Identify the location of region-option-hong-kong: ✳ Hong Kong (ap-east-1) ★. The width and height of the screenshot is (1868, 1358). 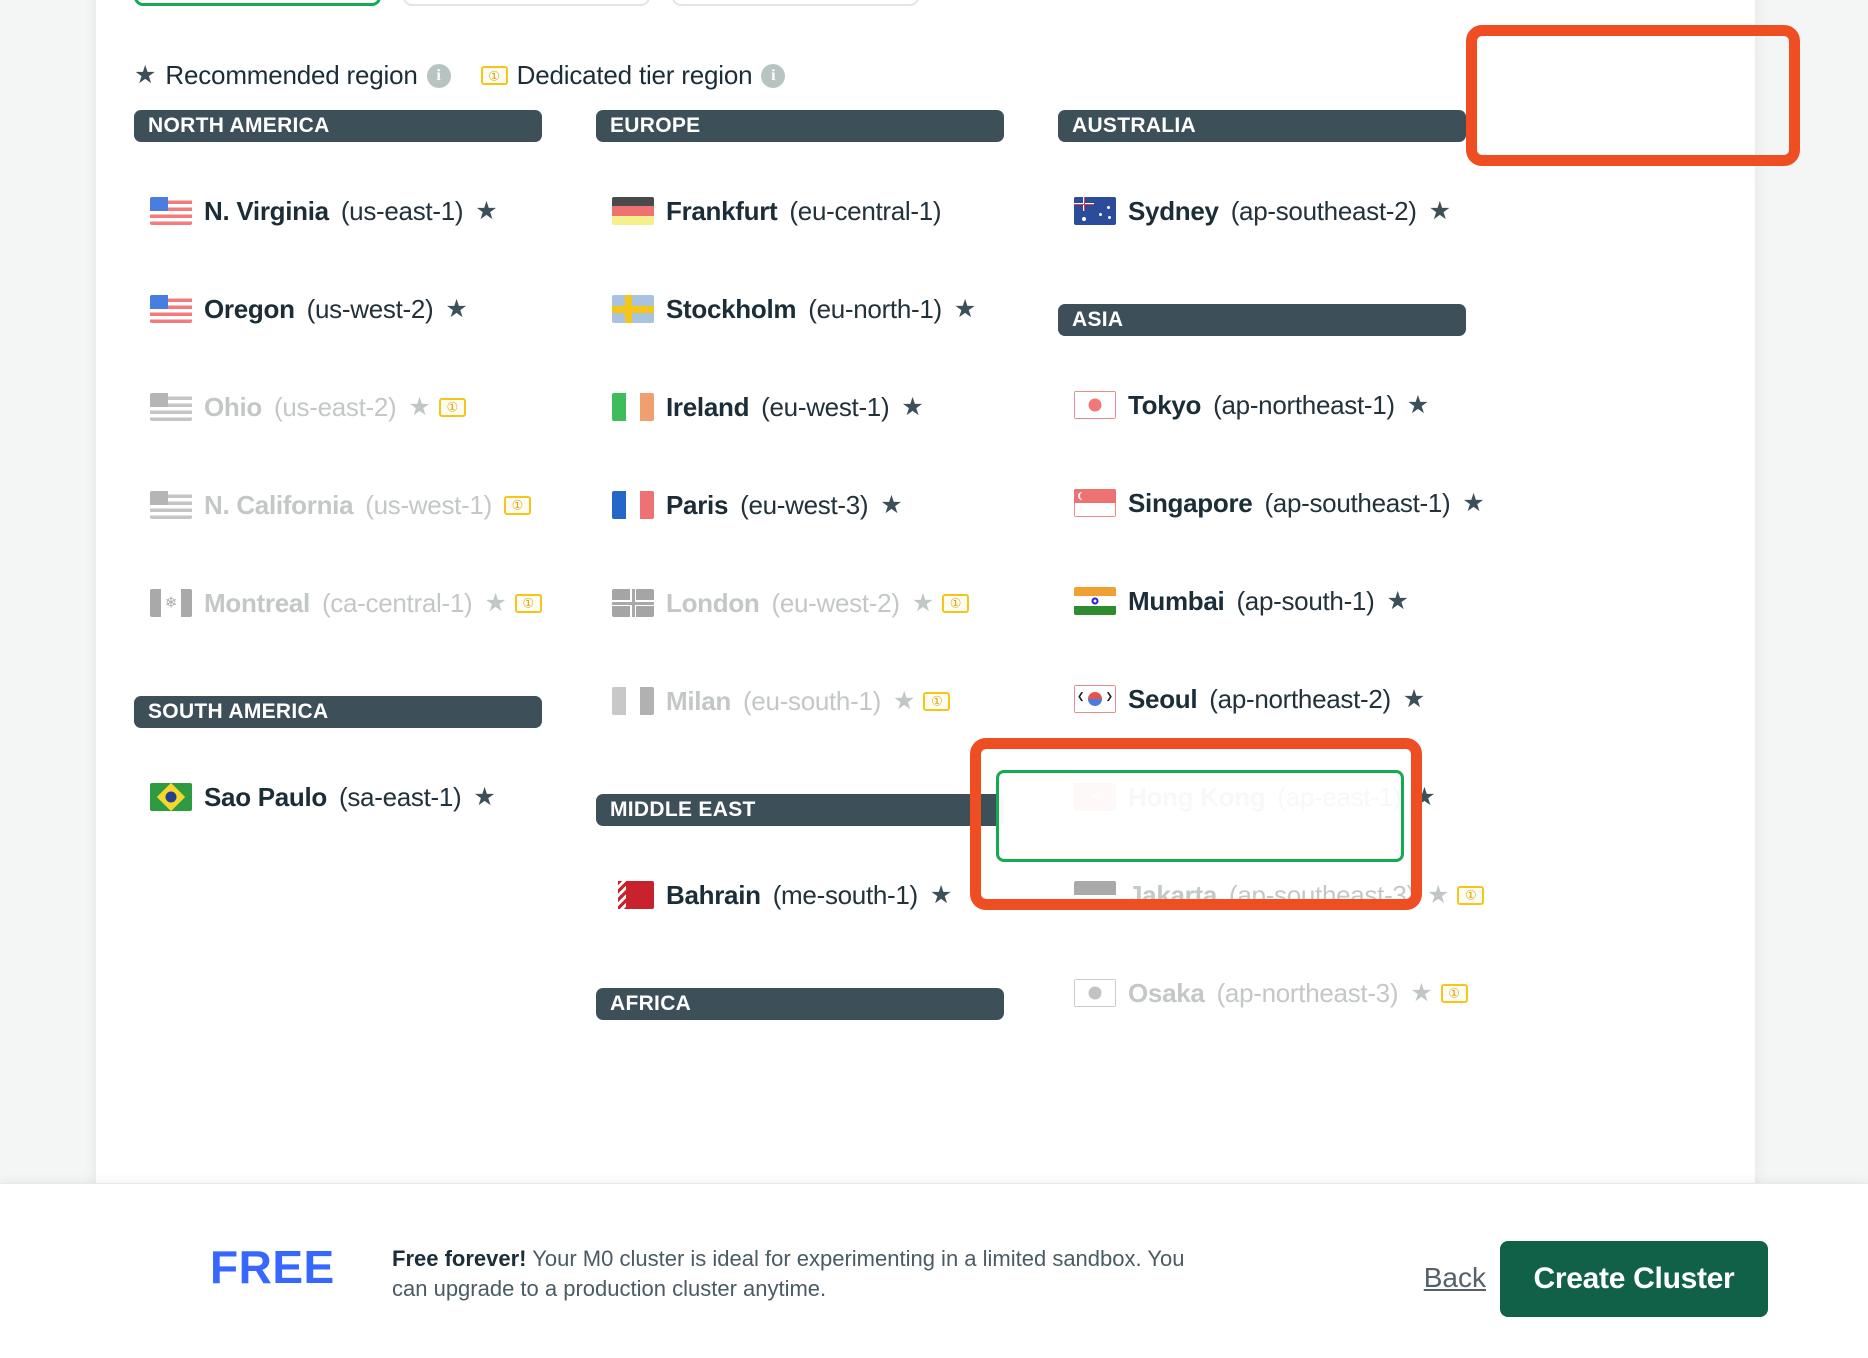
(1262, 797).